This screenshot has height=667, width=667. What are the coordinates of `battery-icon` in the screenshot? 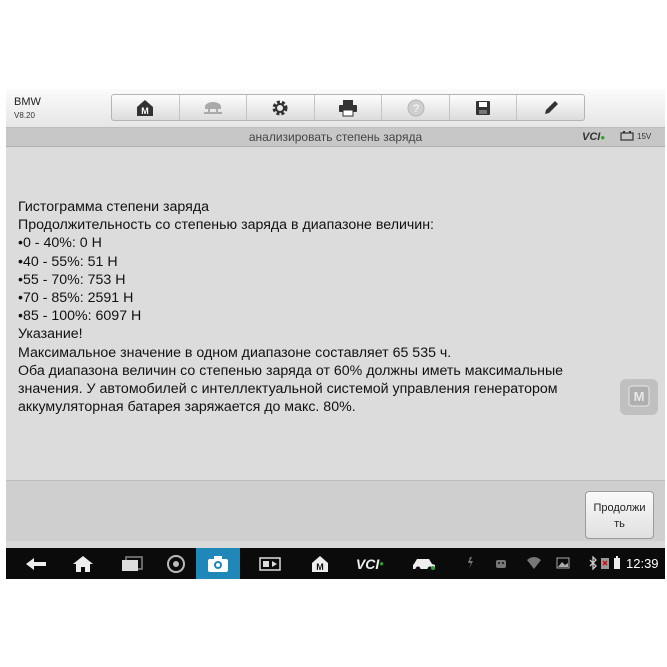 It's located at (617, 565).